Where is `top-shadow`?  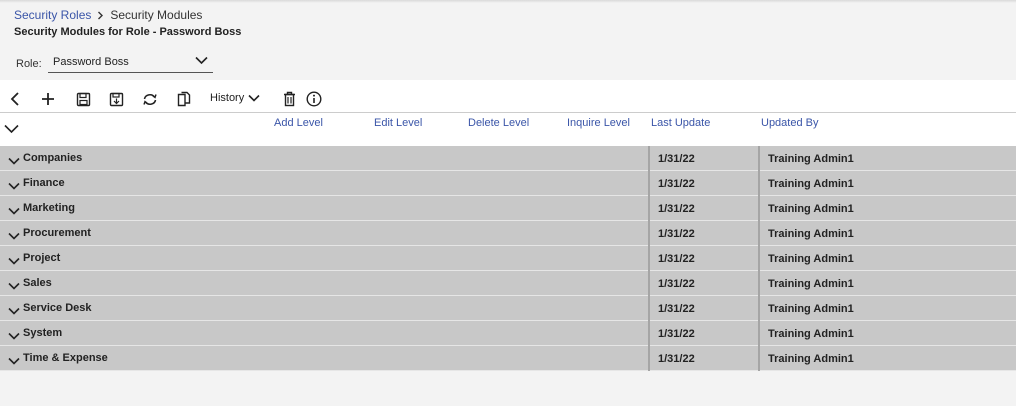 top-shadow is located at coordinates (508, 1).